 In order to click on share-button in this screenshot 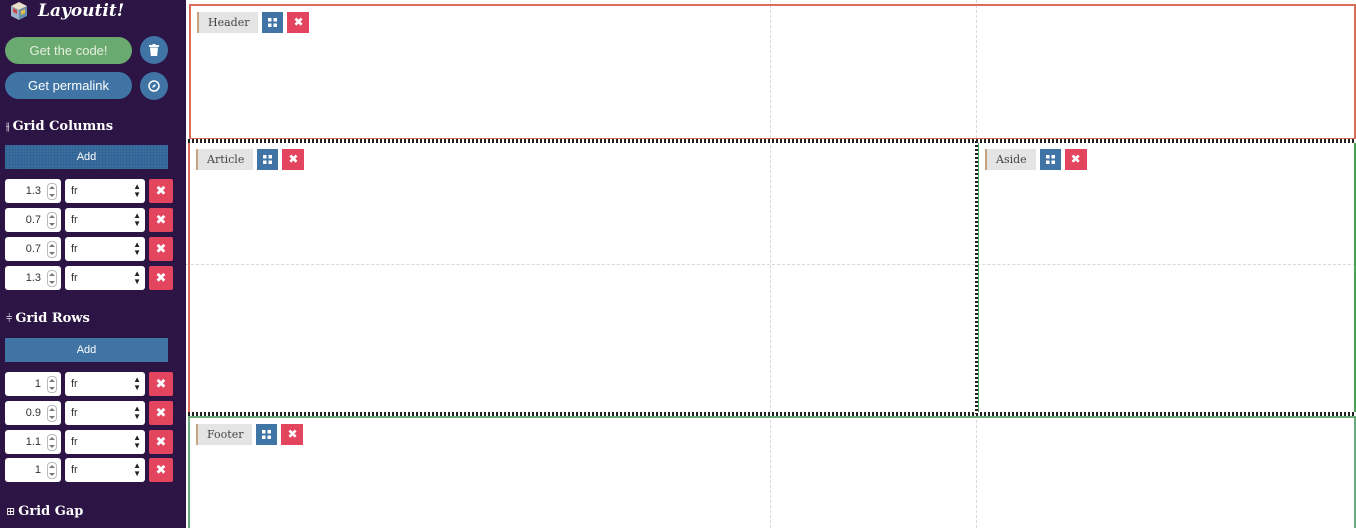, I will do `click(154, 86)`.